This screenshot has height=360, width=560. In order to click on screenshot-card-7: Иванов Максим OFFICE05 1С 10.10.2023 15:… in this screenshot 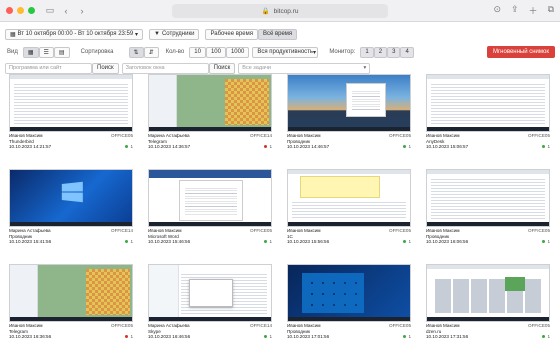, I will do `click(349, 213)`.